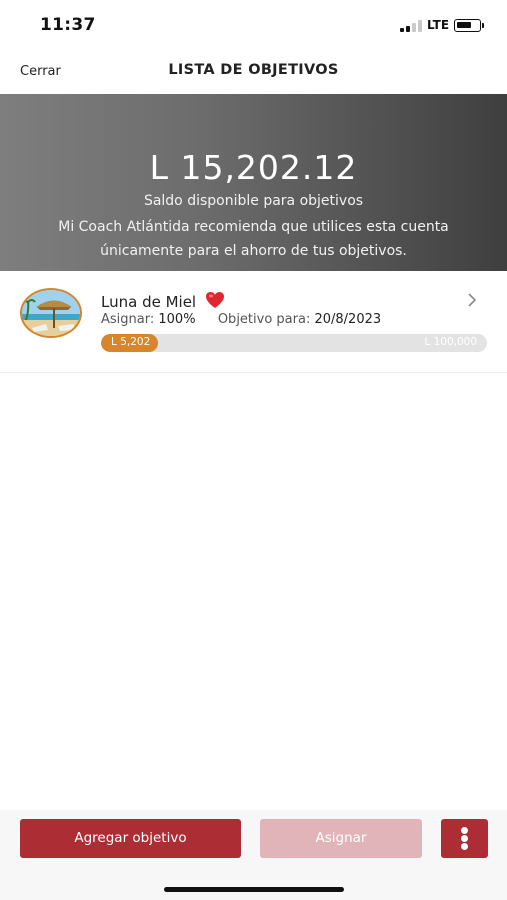  Describe the element at coordinates (341, 838) in the screenshot. I see `assign-button: Asignar` at that location.